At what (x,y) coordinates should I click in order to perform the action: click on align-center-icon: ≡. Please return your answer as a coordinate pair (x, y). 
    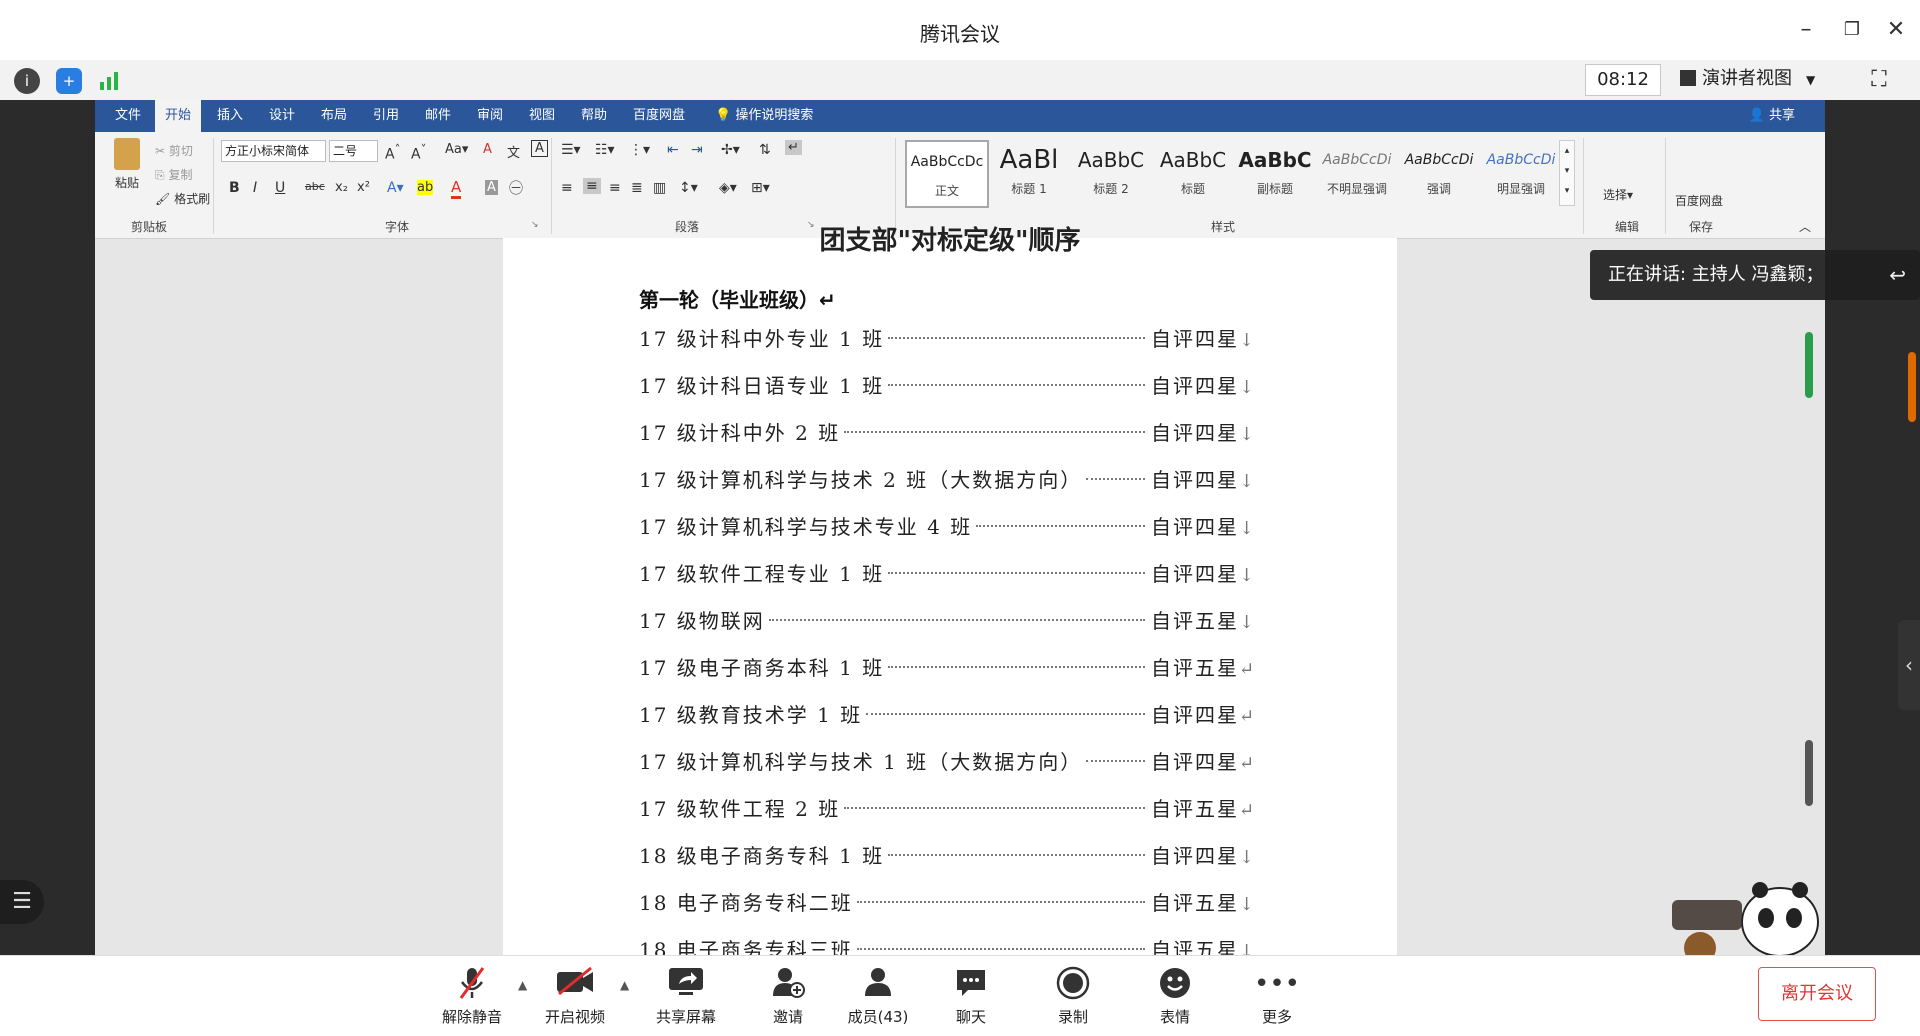
    Looking at the image, I should click on (592, 186).